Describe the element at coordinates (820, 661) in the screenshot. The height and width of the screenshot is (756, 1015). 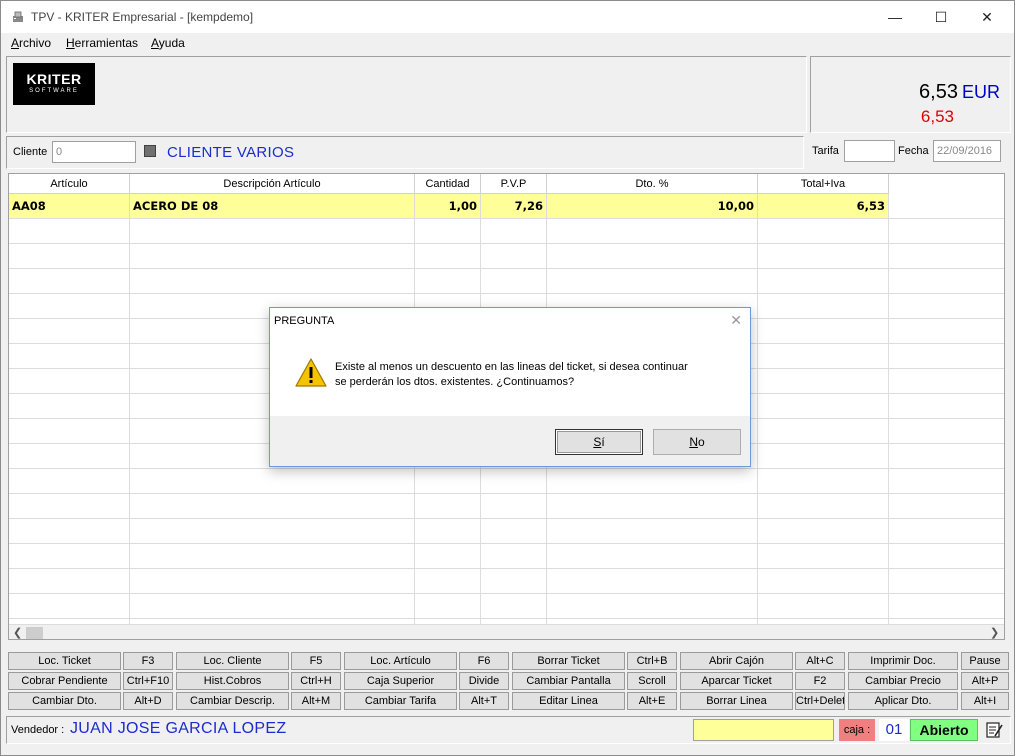
I see `abrir-cajon-shortcut: Alt+C` at that location.